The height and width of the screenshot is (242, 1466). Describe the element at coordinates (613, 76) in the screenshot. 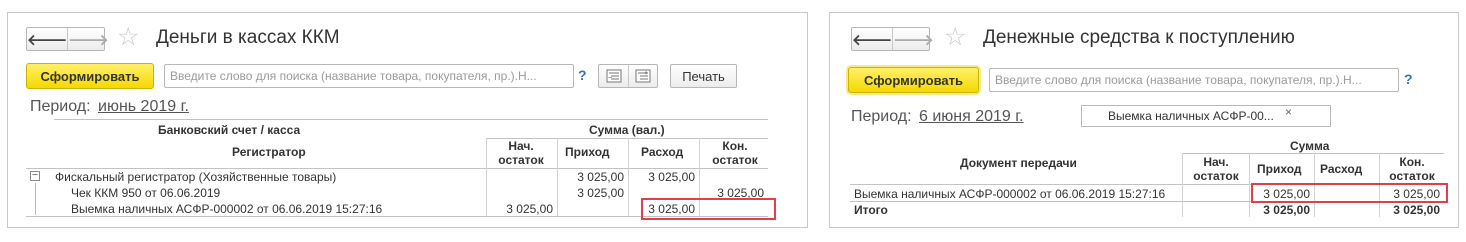

I see `collapse-groups-icon: −` at that location.